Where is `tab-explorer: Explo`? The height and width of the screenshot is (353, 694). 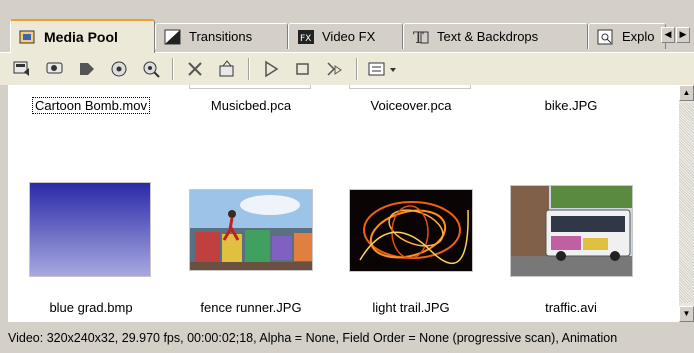
tab-explorer: Explo is located at coordinates (627, 36).